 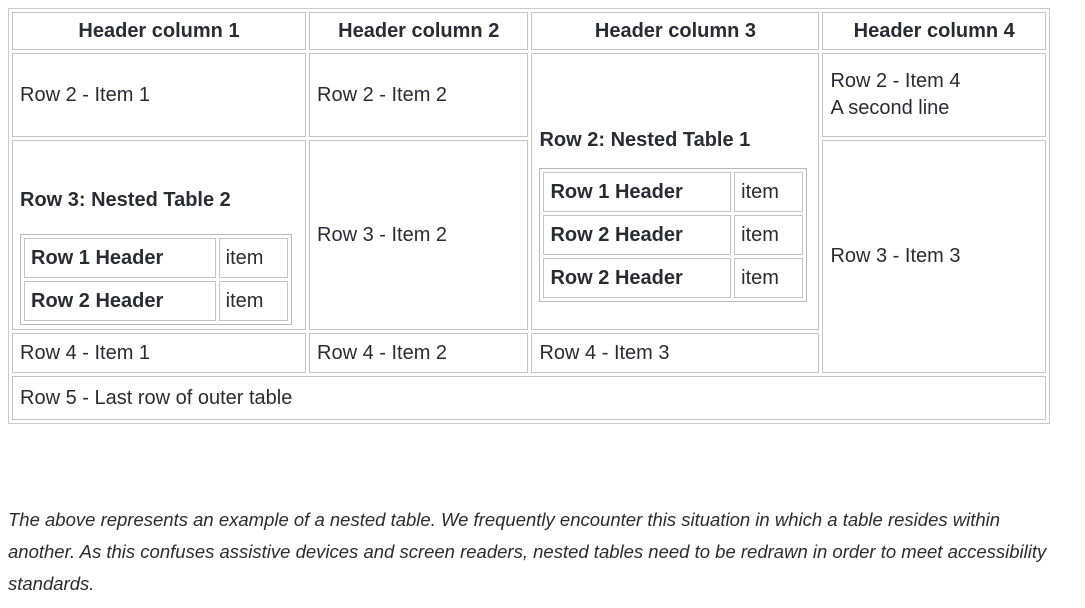 What do you see at coordinates (637, 278) in the screenshot?
I see `nested-1-row-3-header: Row 2 Header` at bounding box center [637, 278].